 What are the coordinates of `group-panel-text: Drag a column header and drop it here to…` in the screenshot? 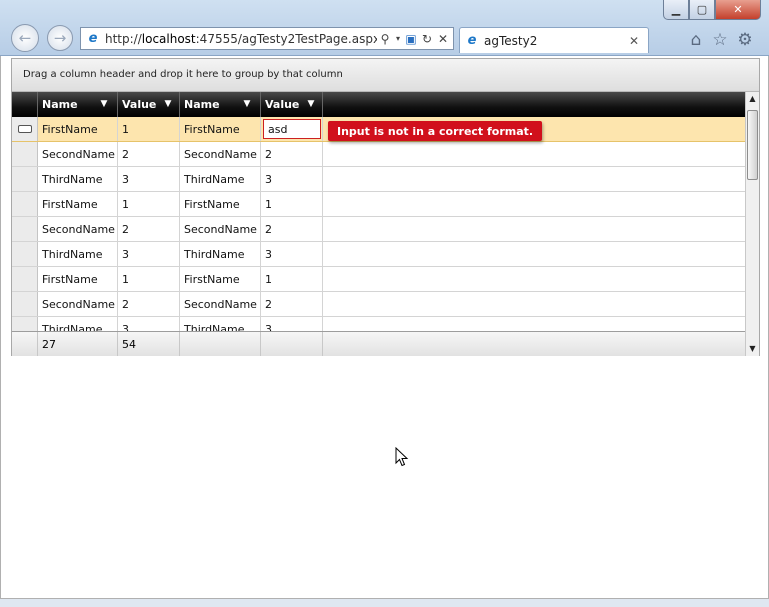 It's located at (183, 74).